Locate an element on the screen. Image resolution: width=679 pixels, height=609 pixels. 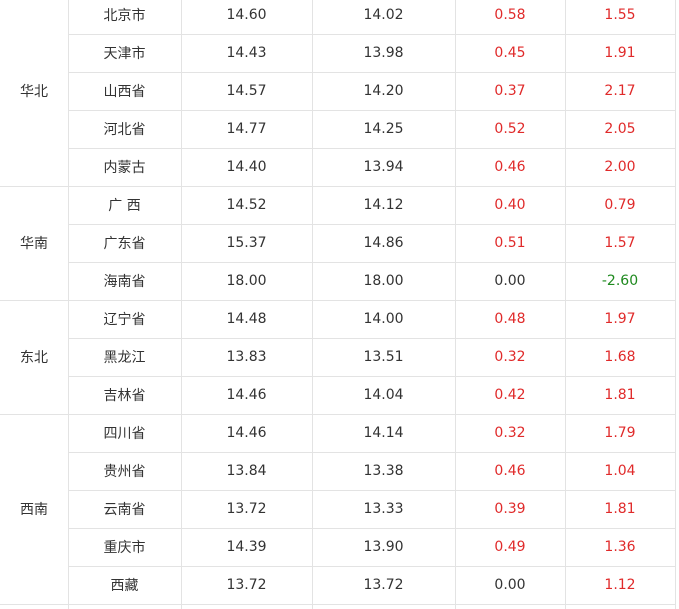
cell-v2: 14.00 is located at coordinates (383, 319).